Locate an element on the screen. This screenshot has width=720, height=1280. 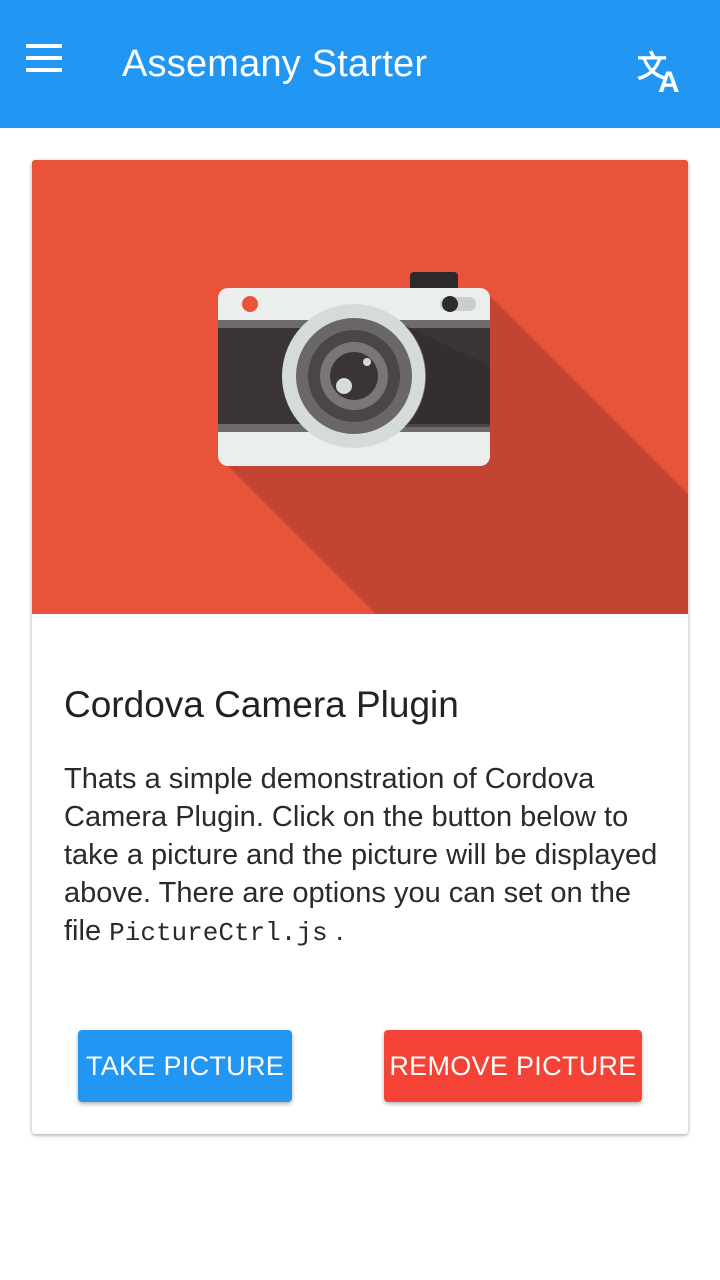
take-picture-button: TAKE PICTURE is located at coordinates (185, 1066).